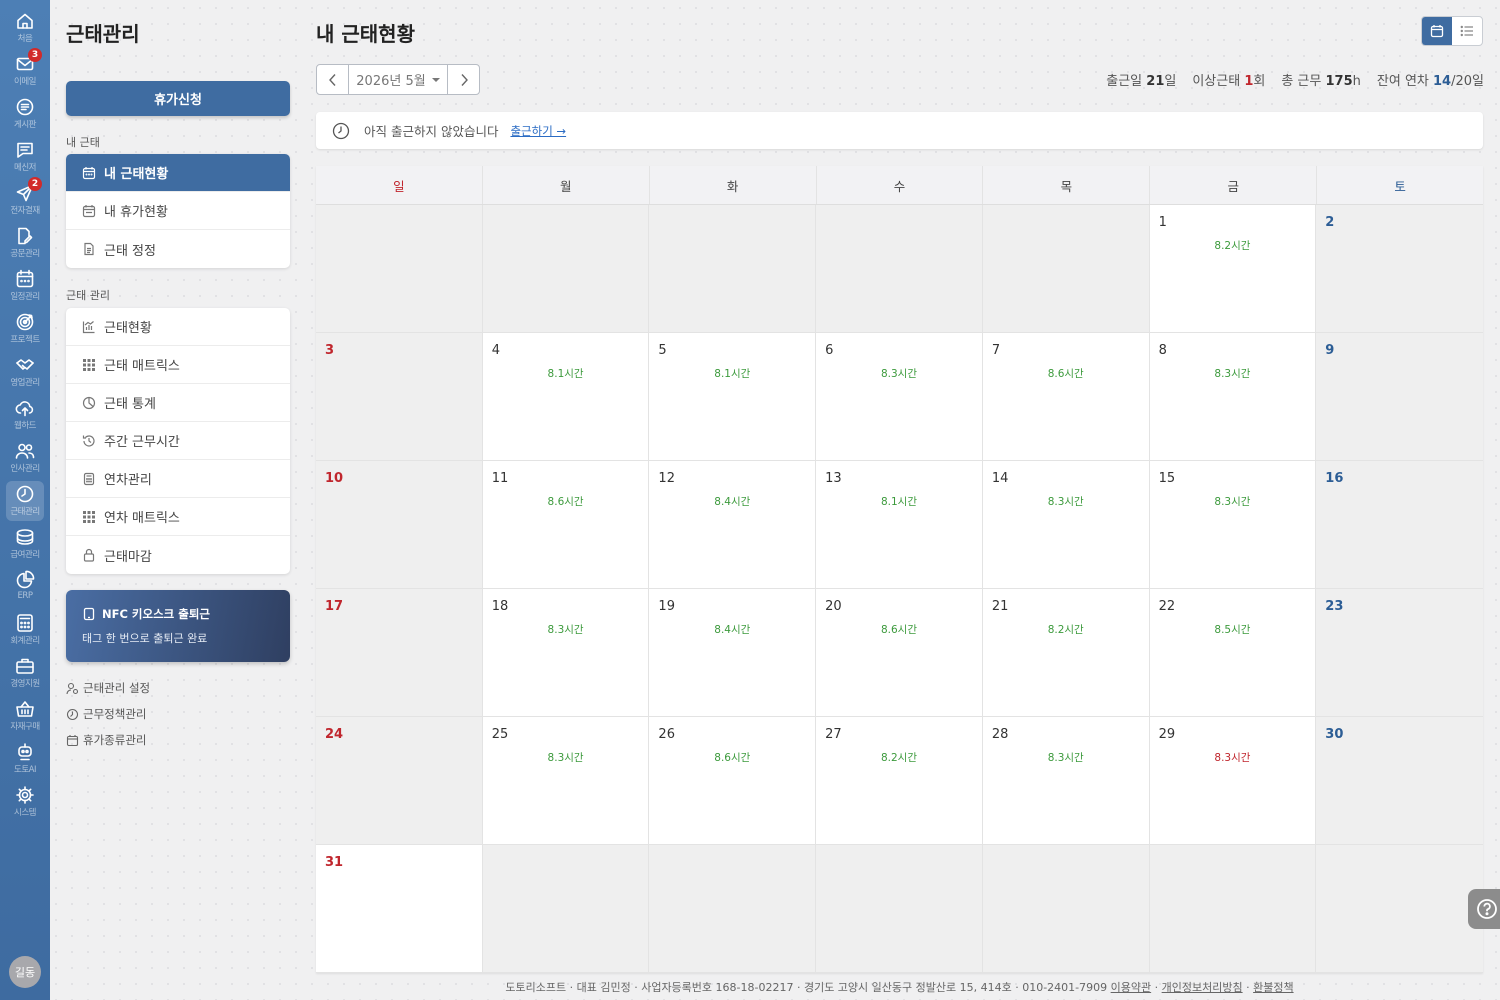  I want to click on rail-item-people: 인사관리, so click(25, 458).